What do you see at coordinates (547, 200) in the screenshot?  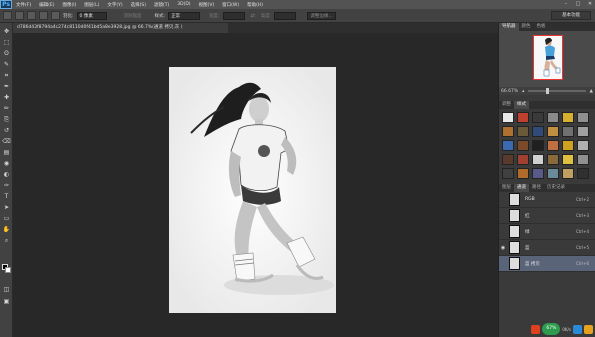 I see `channel-row: RGB Ctrl+2` at bounding box center [547, 200].